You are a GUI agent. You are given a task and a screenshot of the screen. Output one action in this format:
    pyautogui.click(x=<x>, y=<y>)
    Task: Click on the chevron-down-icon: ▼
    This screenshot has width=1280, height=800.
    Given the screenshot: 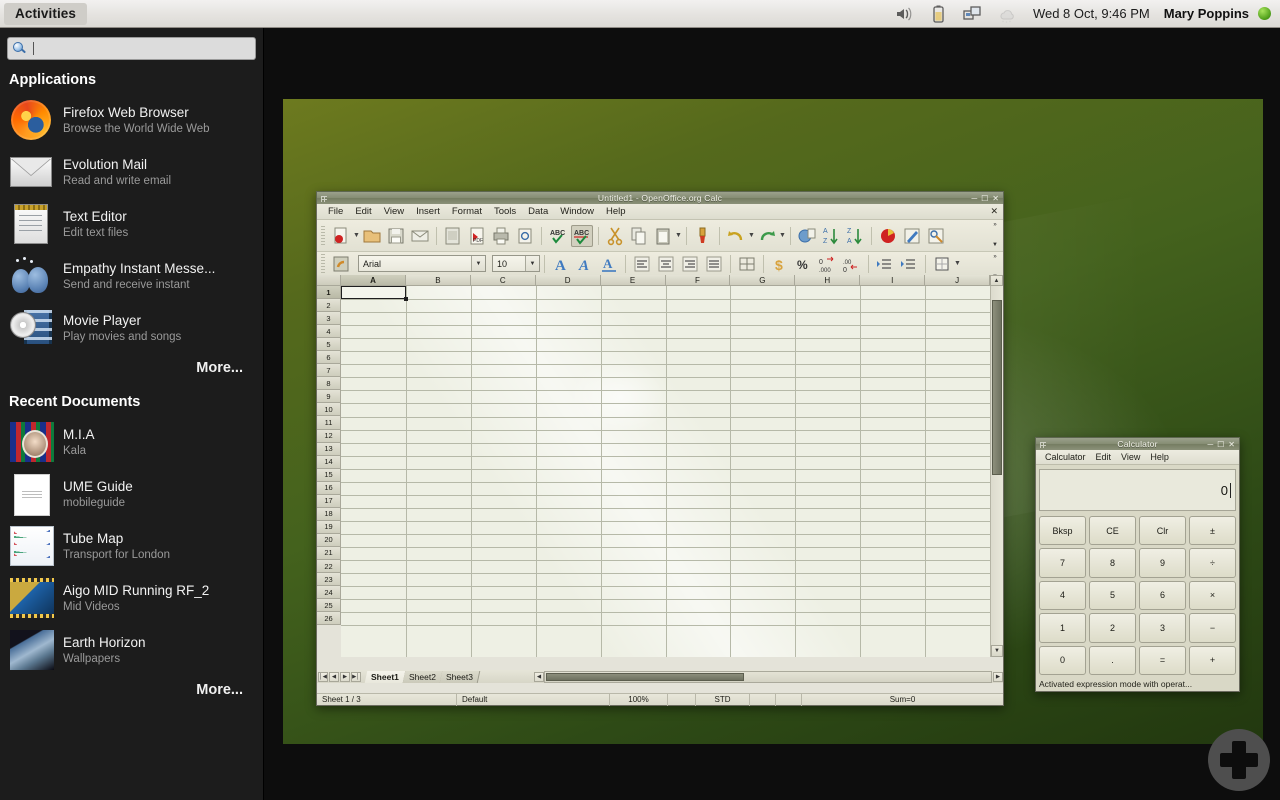 What is the action you would take?
    pyautogui.click(x=532, y=263)
    